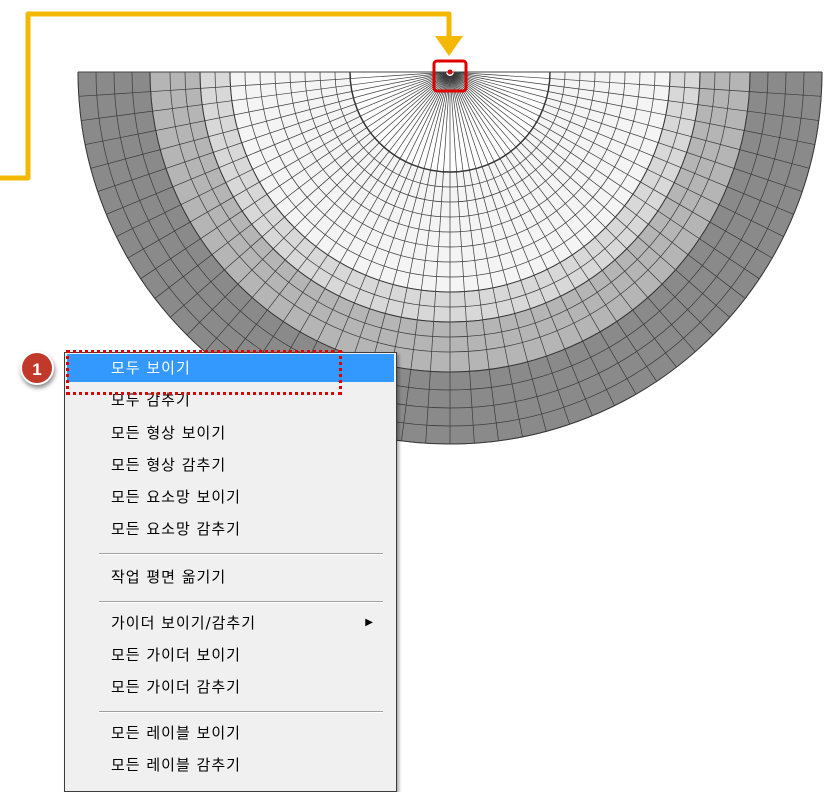 The height and width of the screenshot is (792, 825). Describe the element at coordinates (176, 655) in the screenshot. I see `menu-item-label: 모든 가이더 보이기` at that location.